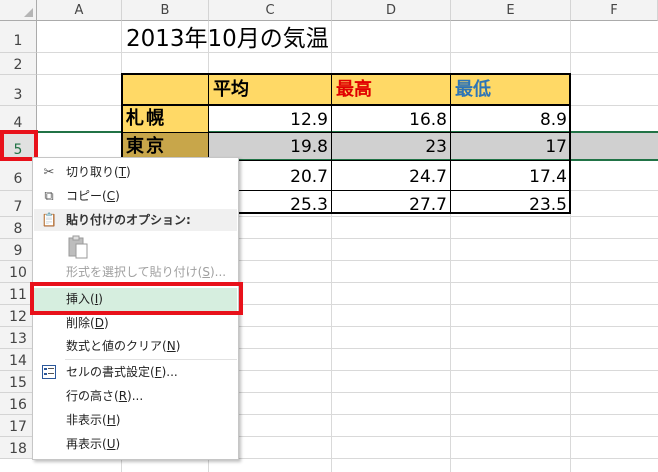 This screenshot has width=658, height=472. What do you see at coordinates (391, 146) in the screenshot?
I see `table-cell: 23` at bounding box center [391, 146].